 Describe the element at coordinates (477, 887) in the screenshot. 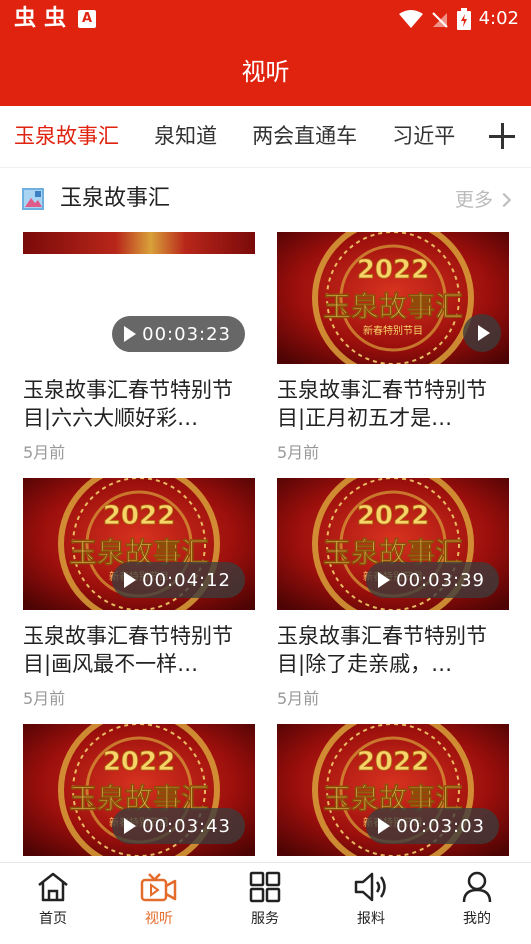

I see `user-icon` at that location.